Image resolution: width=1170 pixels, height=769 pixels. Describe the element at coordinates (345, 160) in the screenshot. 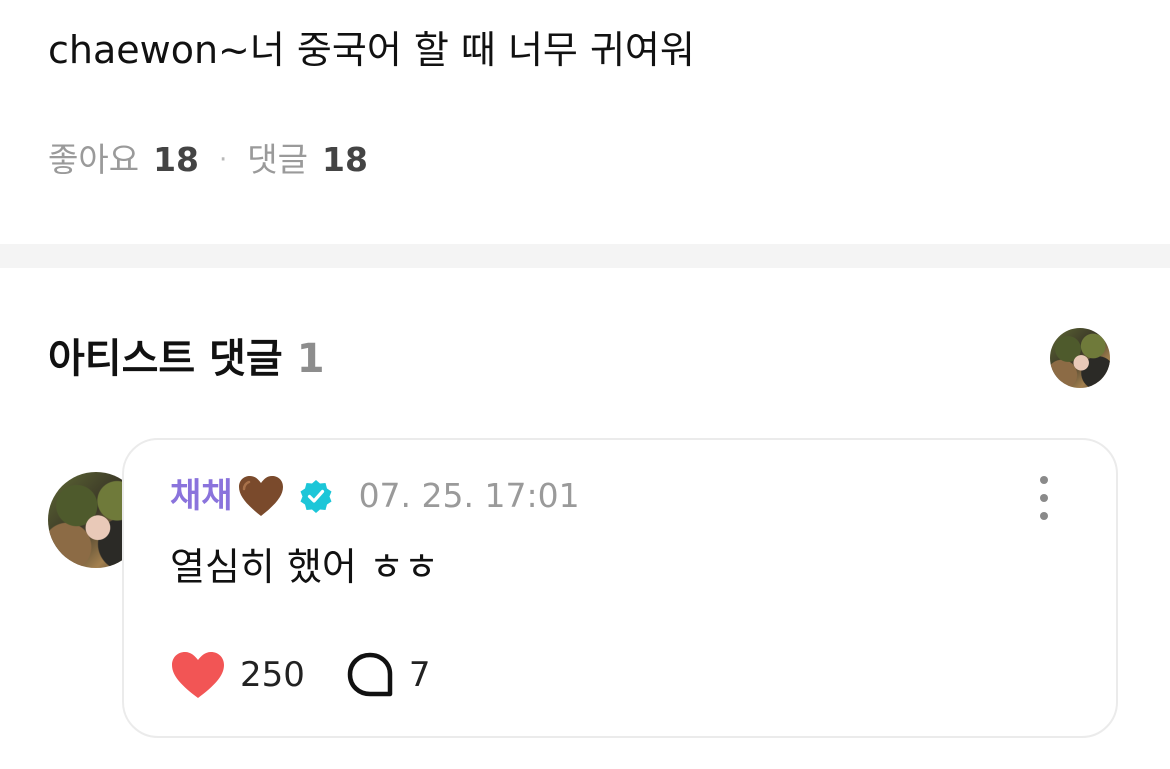

I see `comments-count: 18` at that location.